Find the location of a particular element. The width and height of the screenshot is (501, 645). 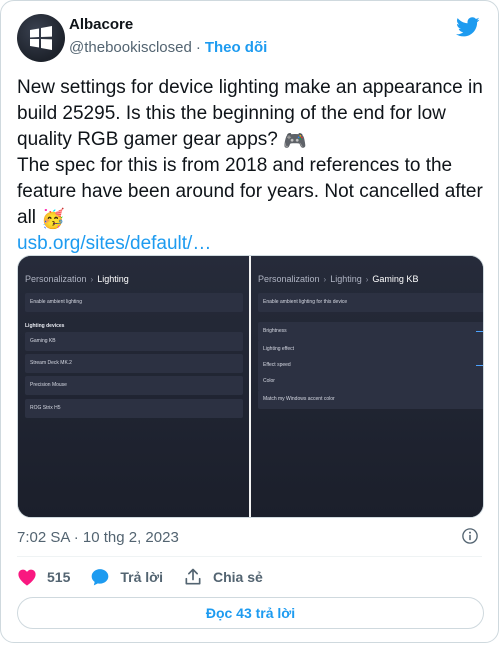

device-row: Gaming KB is located at coordinates (134, 341).